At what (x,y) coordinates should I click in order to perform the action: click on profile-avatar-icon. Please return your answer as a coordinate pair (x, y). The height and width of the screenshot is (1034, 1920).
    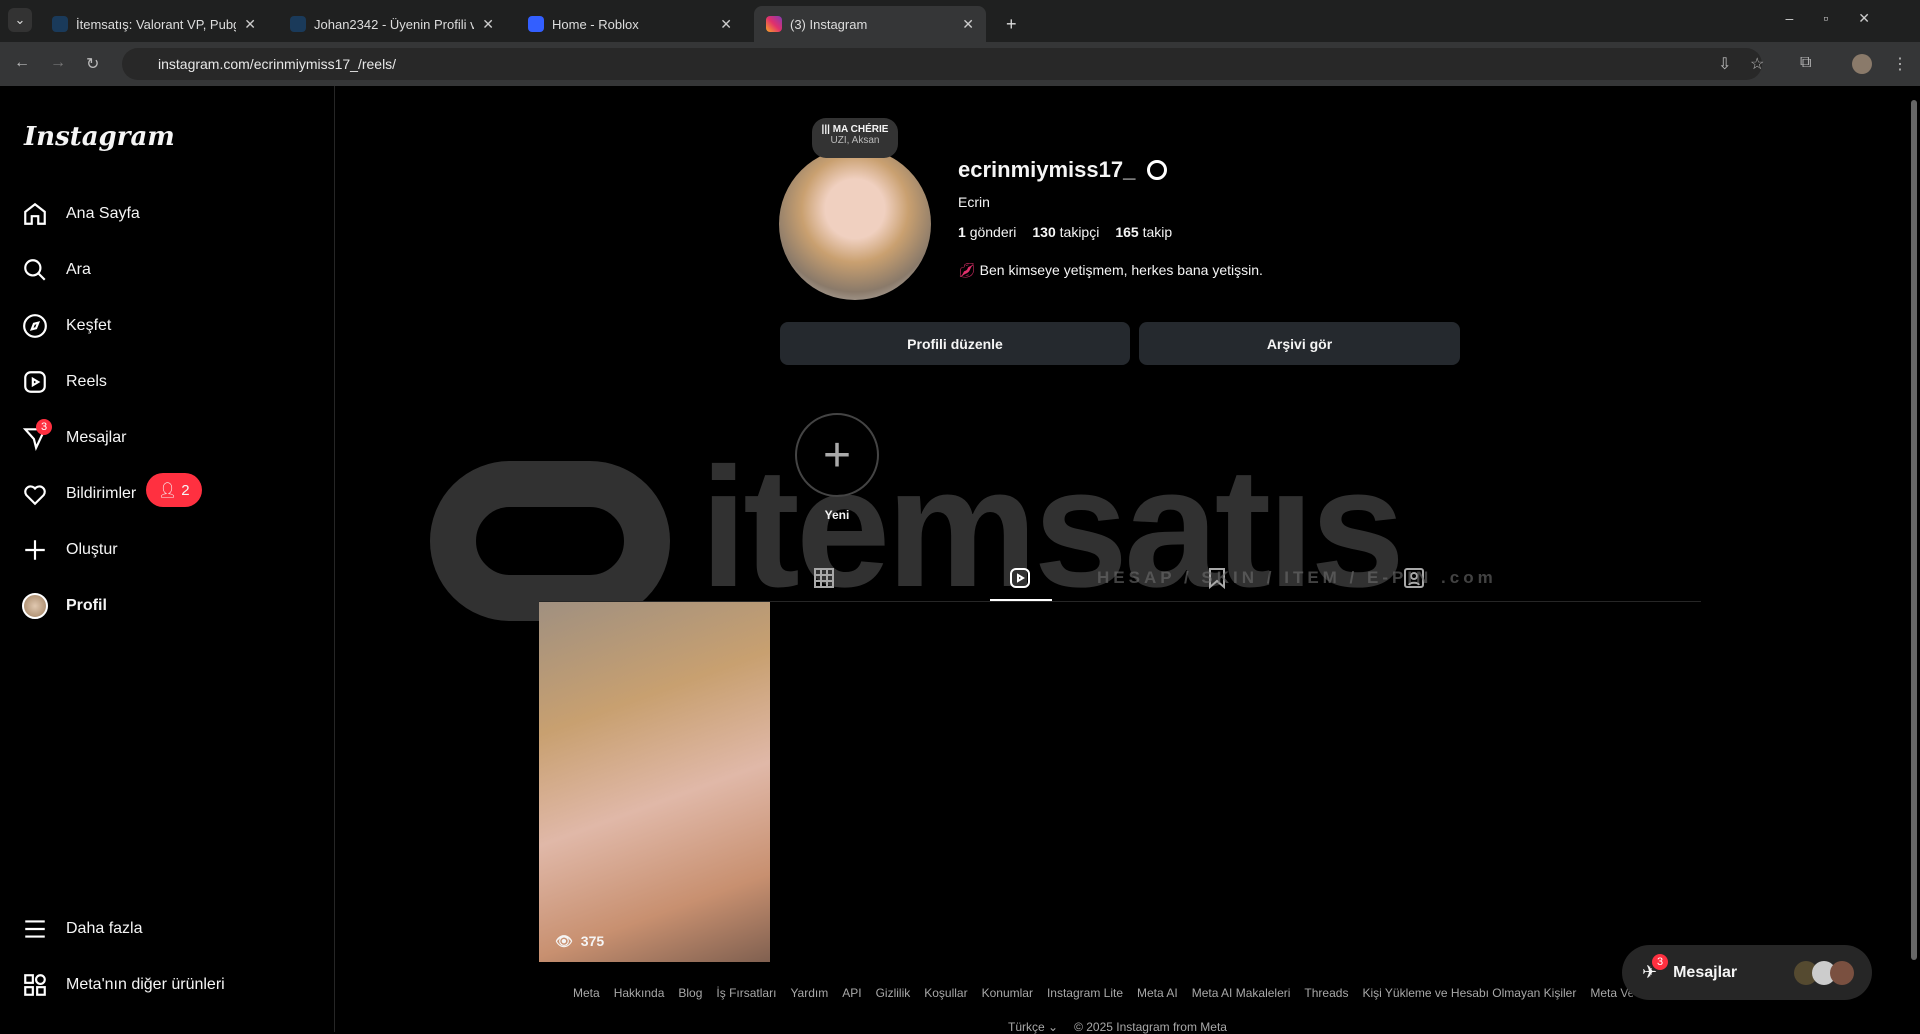
    Looking at the image, I should click on (1862, 64).